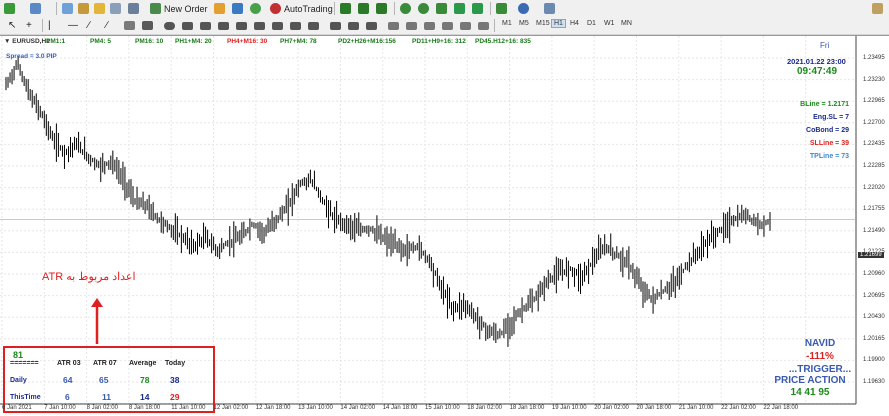  Describe the element at coordinates (611, 408) in the screenshot. I see `time-tick: 20 Jan 02:00` at that location.